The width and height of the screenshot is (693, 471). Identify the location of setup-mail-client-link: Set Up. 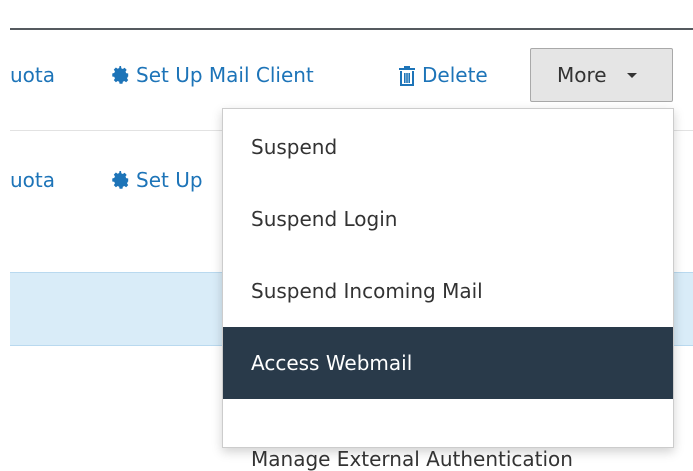
(157, 180).